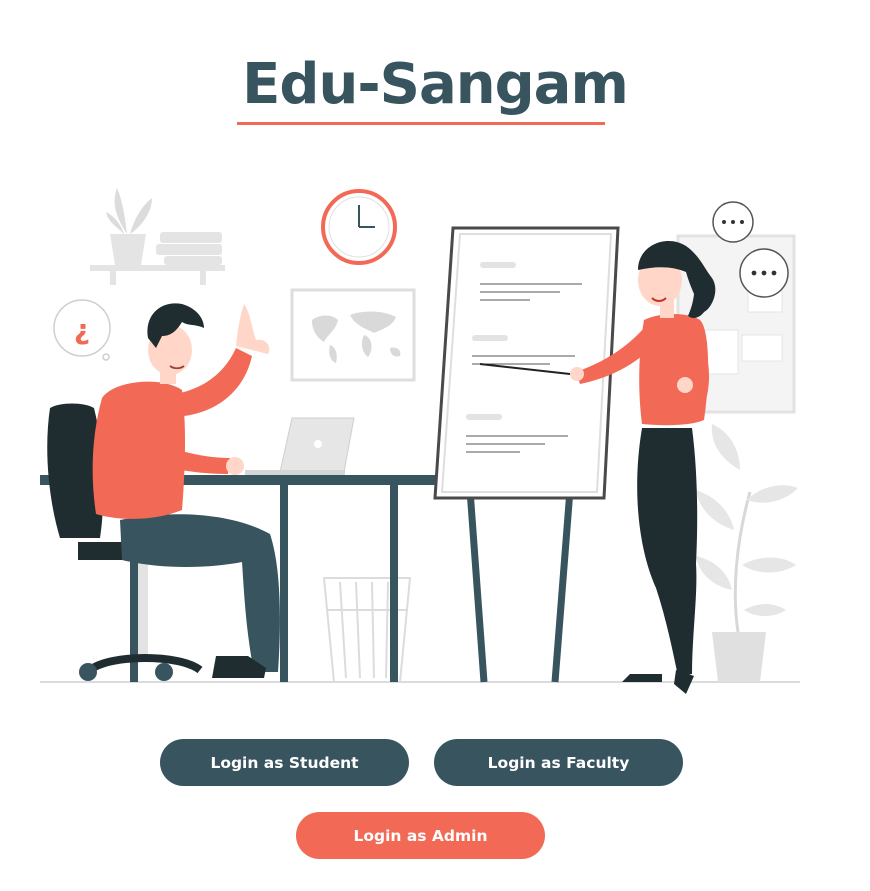 The image size is (870, 891). I want to click on plant-icon, so click(747, 553).